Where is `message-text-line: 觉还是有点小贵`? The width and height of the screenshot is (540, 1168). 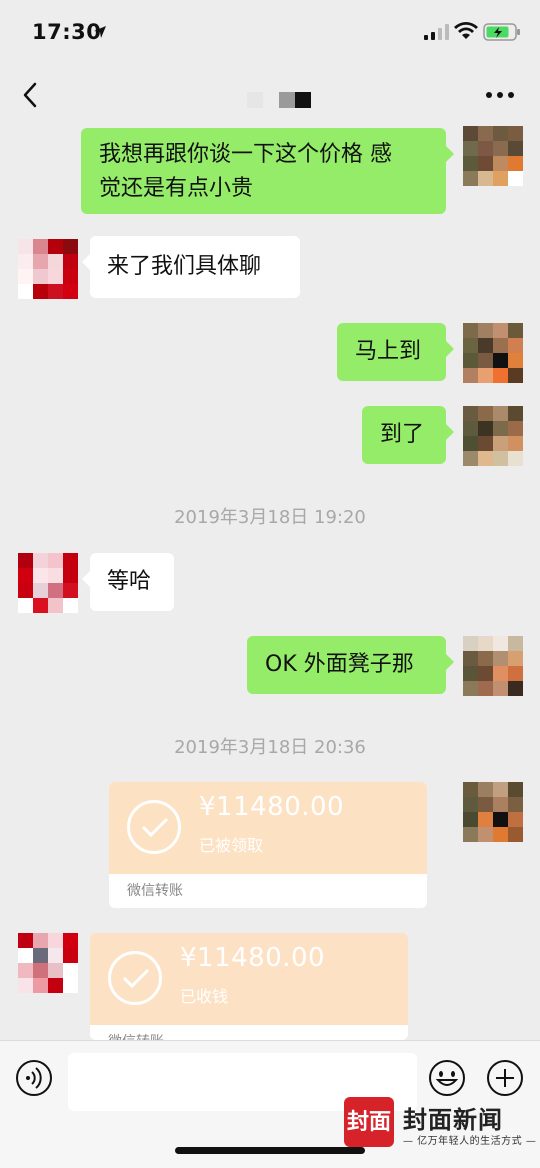 message-text-line: 觉还是有点小贵 is located at coordinates (176, 188).